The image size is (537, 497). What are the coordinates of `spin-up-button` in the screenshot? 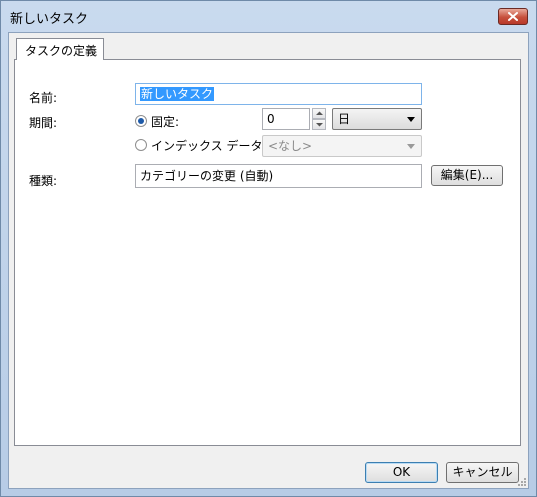 It's located at (319, 113).